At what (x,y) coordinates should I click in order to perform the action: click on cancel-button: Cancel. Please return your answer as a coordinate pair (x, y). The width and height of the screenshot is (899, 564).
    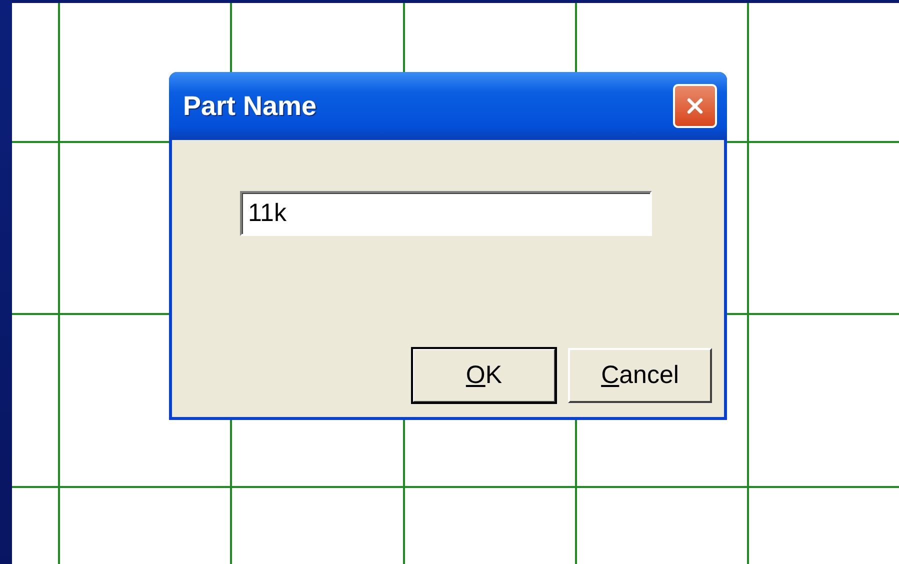
    Looking at the image, I should click on (640, 375).